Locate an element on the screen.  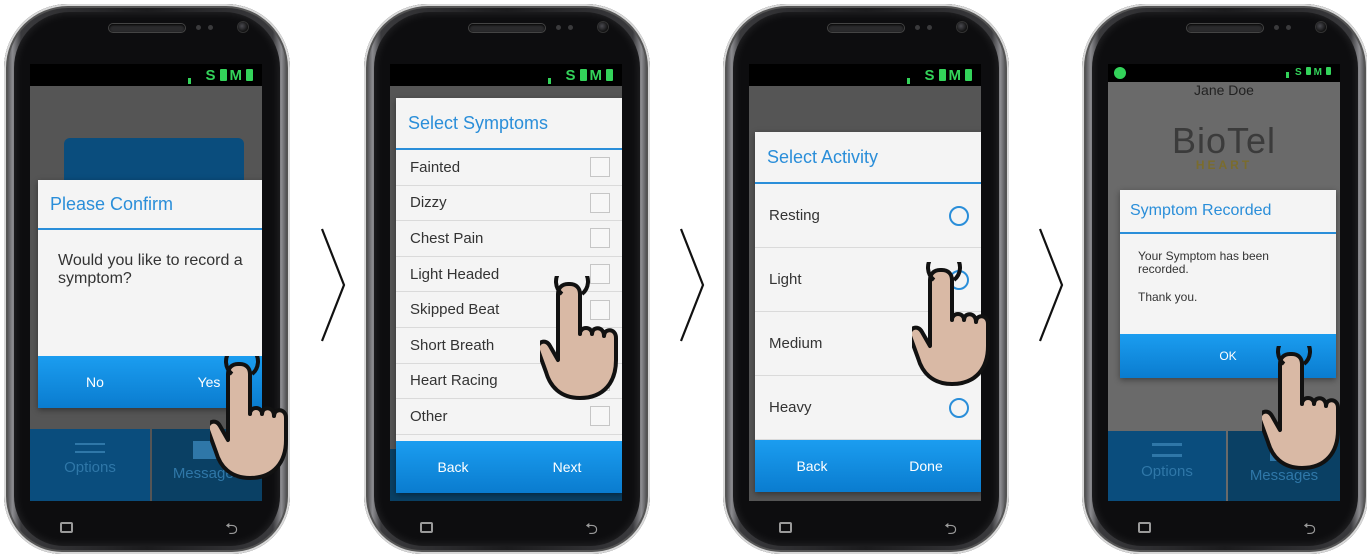
dialog-button-bar: OK is located at coordinates (1228, 356).